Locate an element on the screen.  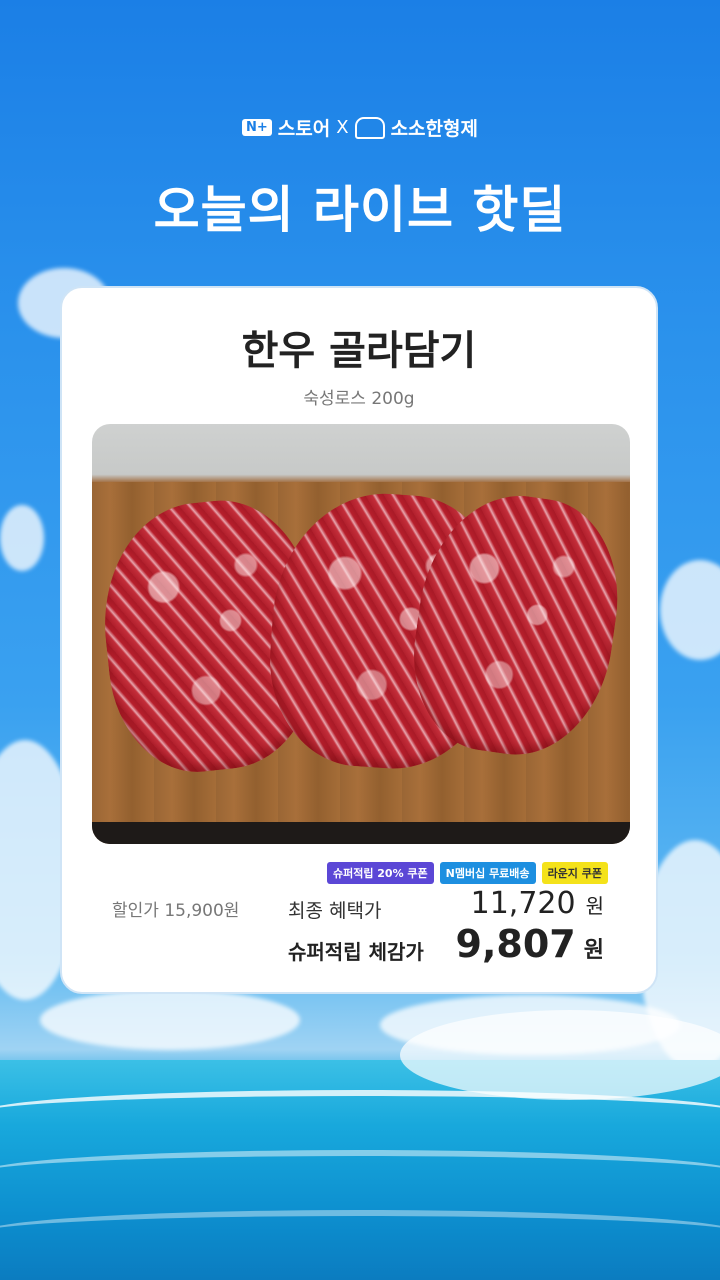
super-savings-label: 슈퍼적립 체감가 is located at coordinates (356, 952).